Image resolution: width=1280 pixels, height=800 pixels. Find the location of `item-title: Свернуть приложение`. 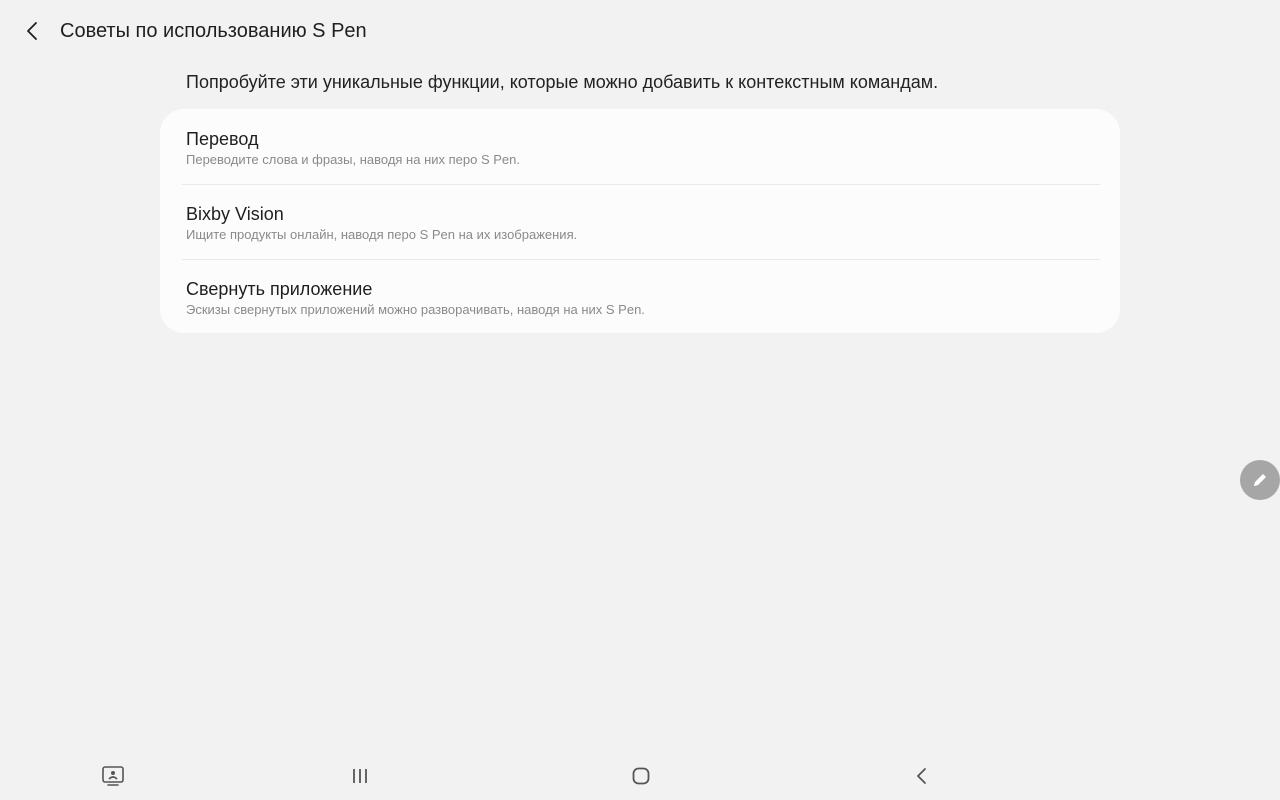

item-title: Свернуть приложение is located at coordinates (279, 289).